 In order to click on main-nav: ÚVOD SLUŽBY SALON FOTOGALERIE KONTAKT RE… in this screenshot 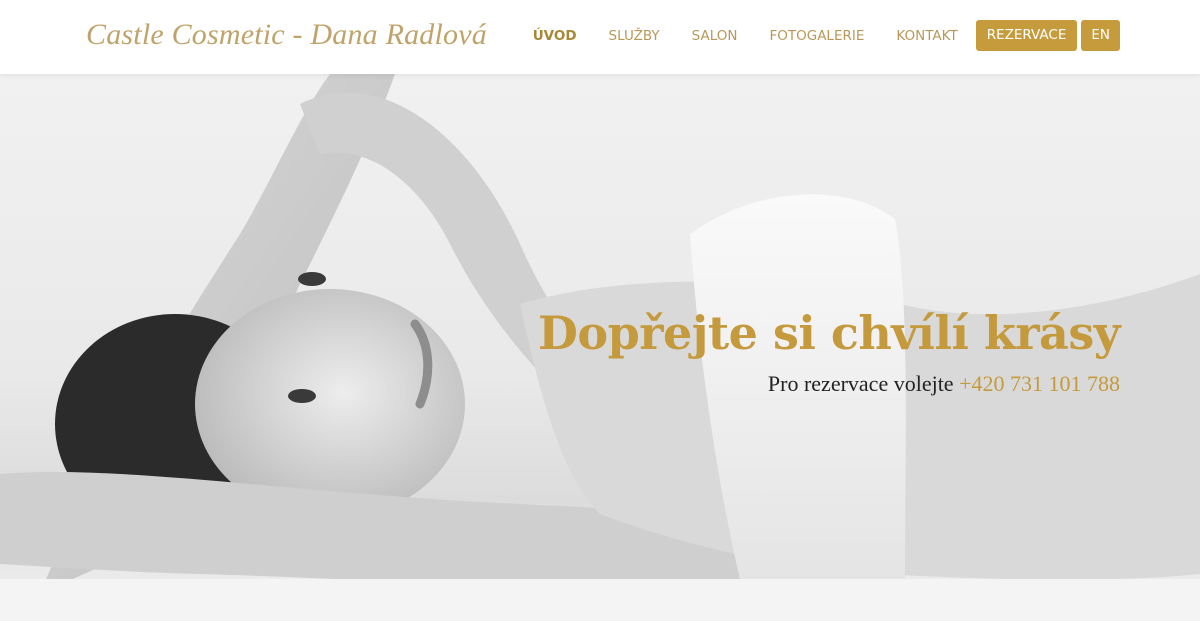, I will do `click(826, 35)`.